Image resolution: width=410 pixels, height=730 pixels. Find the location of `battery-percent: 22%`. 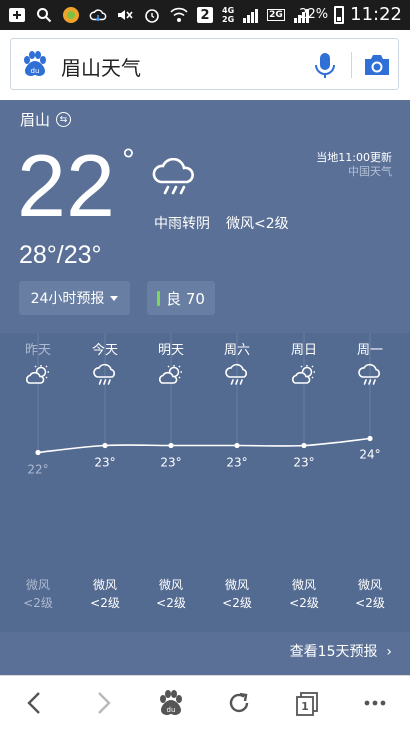

battery-percent: 22% is located at coordinates (314, 14).